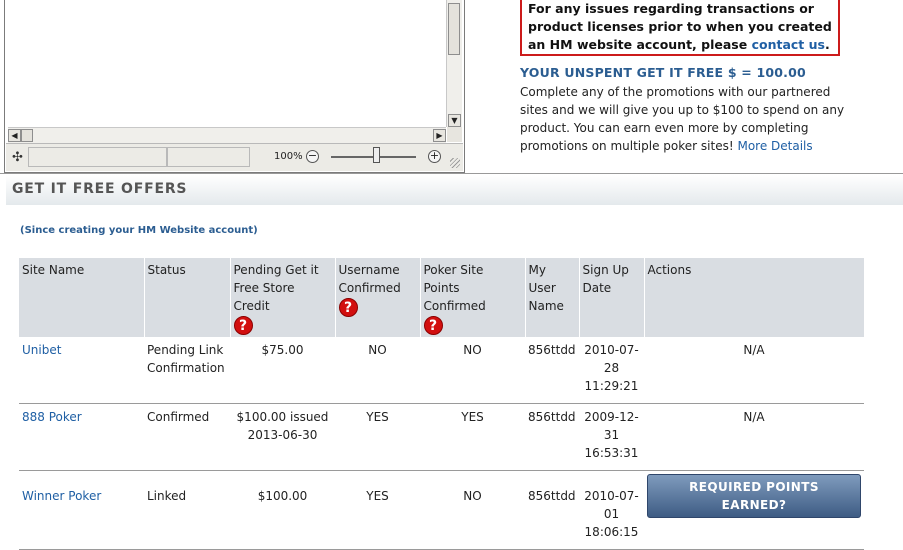 The height and width of the screenshot is (550, 903). I want to click on credit-cell: $100.00 issued 2013-06-30, so click(282, 437).